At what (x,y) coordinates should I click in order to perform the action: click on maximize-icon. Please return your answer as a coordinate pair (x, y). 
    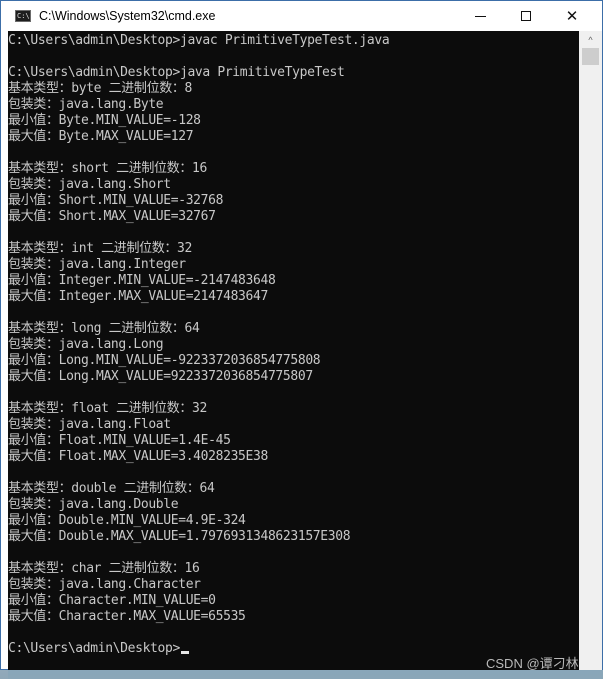
    Looking at the image, I should click on (526, 16).